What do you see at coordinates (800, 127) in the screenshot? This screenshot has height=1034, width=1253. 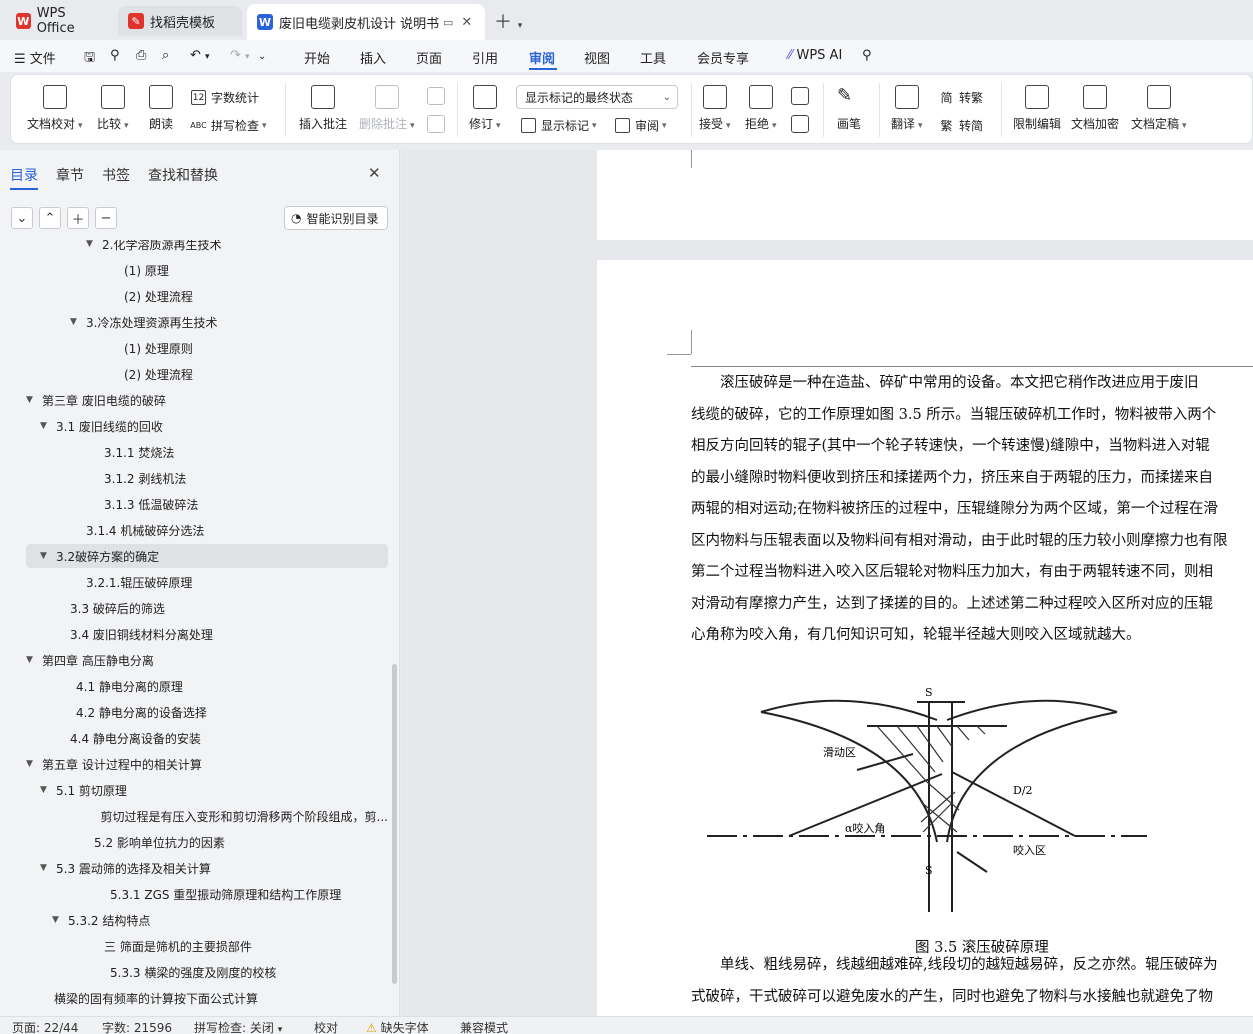 I see `next-revision-button` at bounding box center [800, 127].